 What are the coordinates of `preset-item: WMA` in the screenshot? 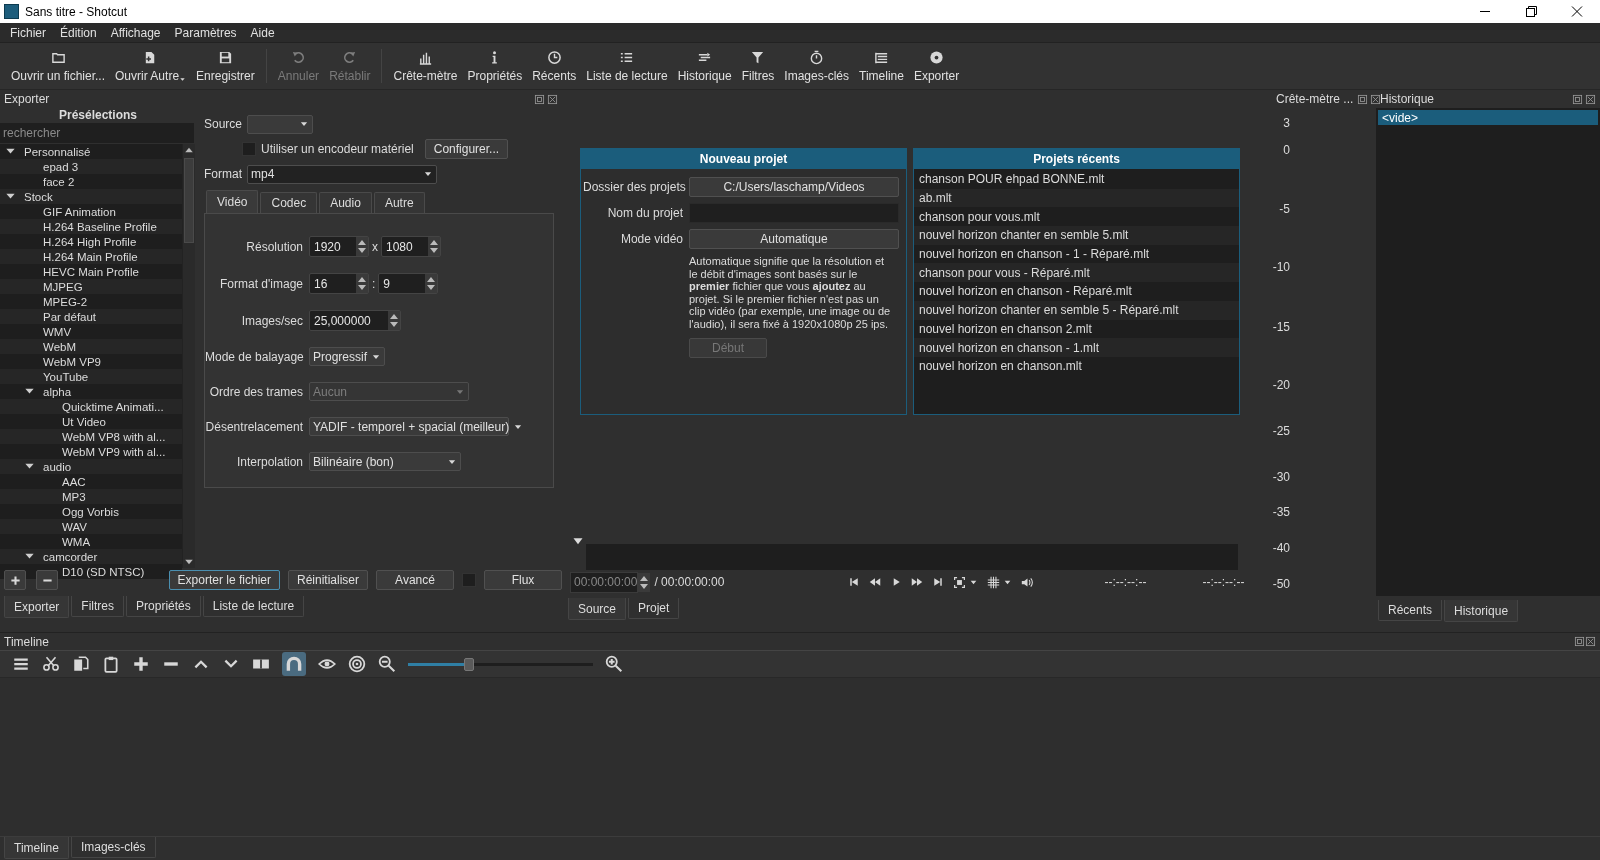 It's located at (76, 541).